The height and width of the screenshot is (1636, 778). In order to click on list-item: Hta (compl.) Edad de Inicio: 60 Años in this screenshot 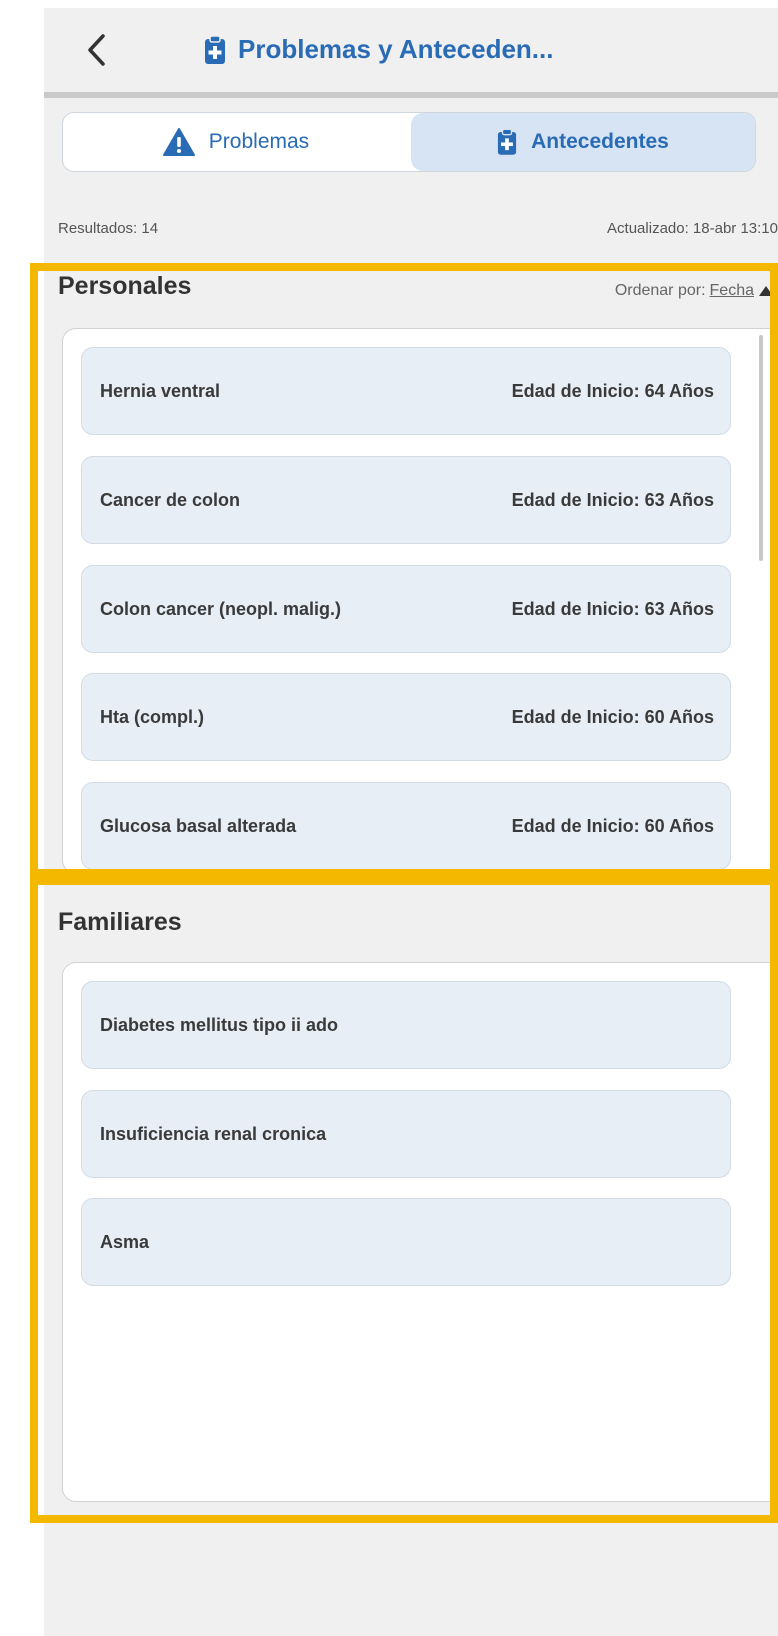, I will do `click(406, 717)`.